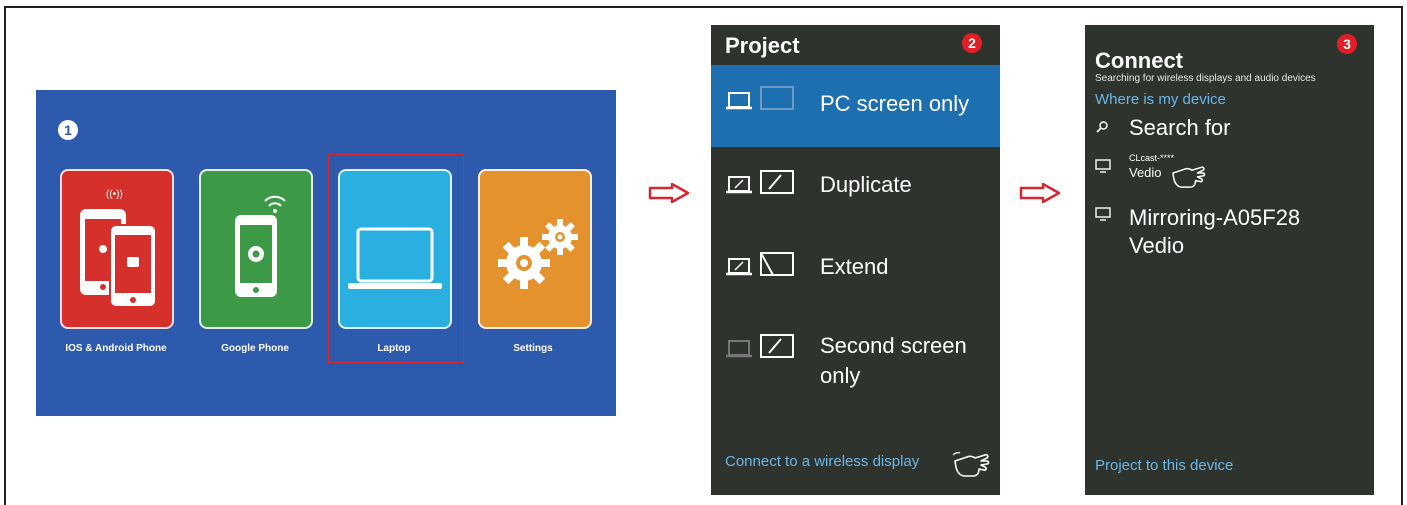 The image size is (1407, 505). Describe the element at coordinates (396, 258) in the screenshot. I see `selection-highlight` at that location.